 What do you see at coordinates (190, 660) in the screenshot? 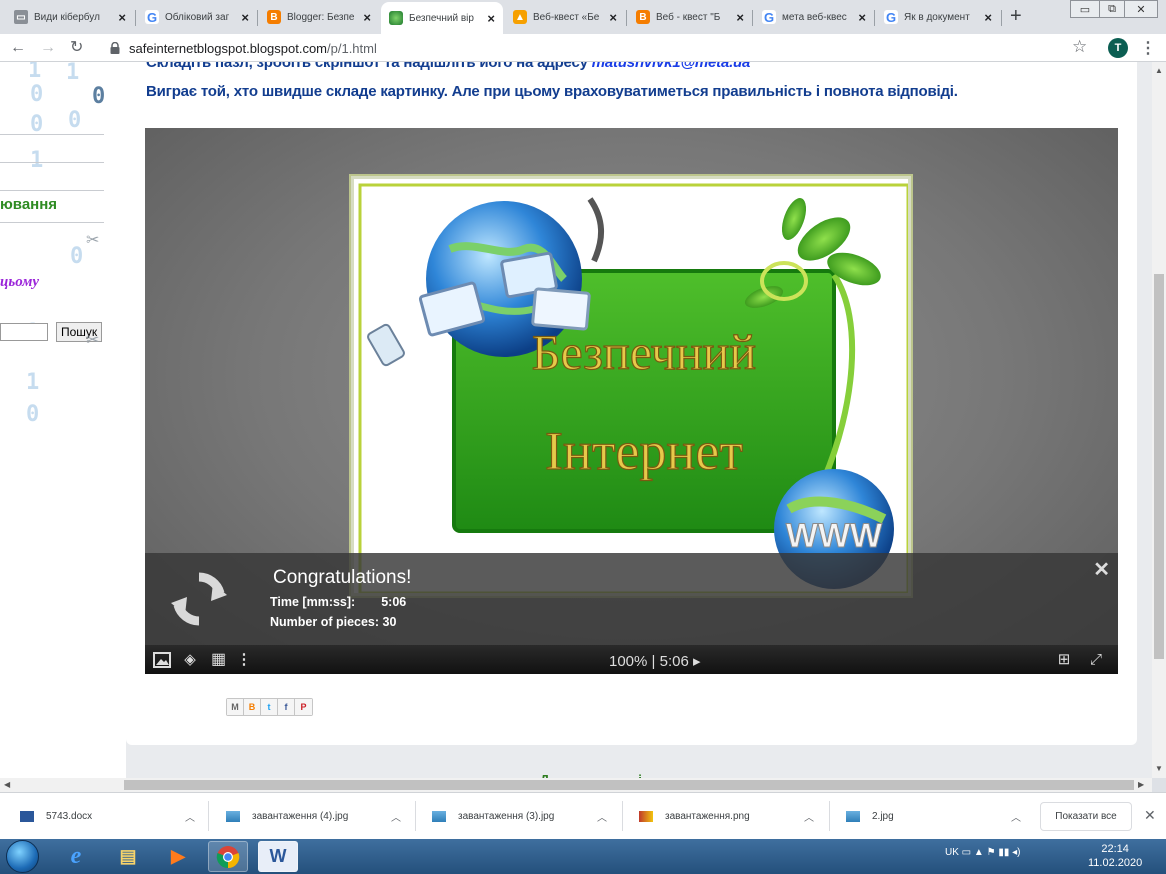
I see `palette-icon: ◈` at bounding box center [190, 660].